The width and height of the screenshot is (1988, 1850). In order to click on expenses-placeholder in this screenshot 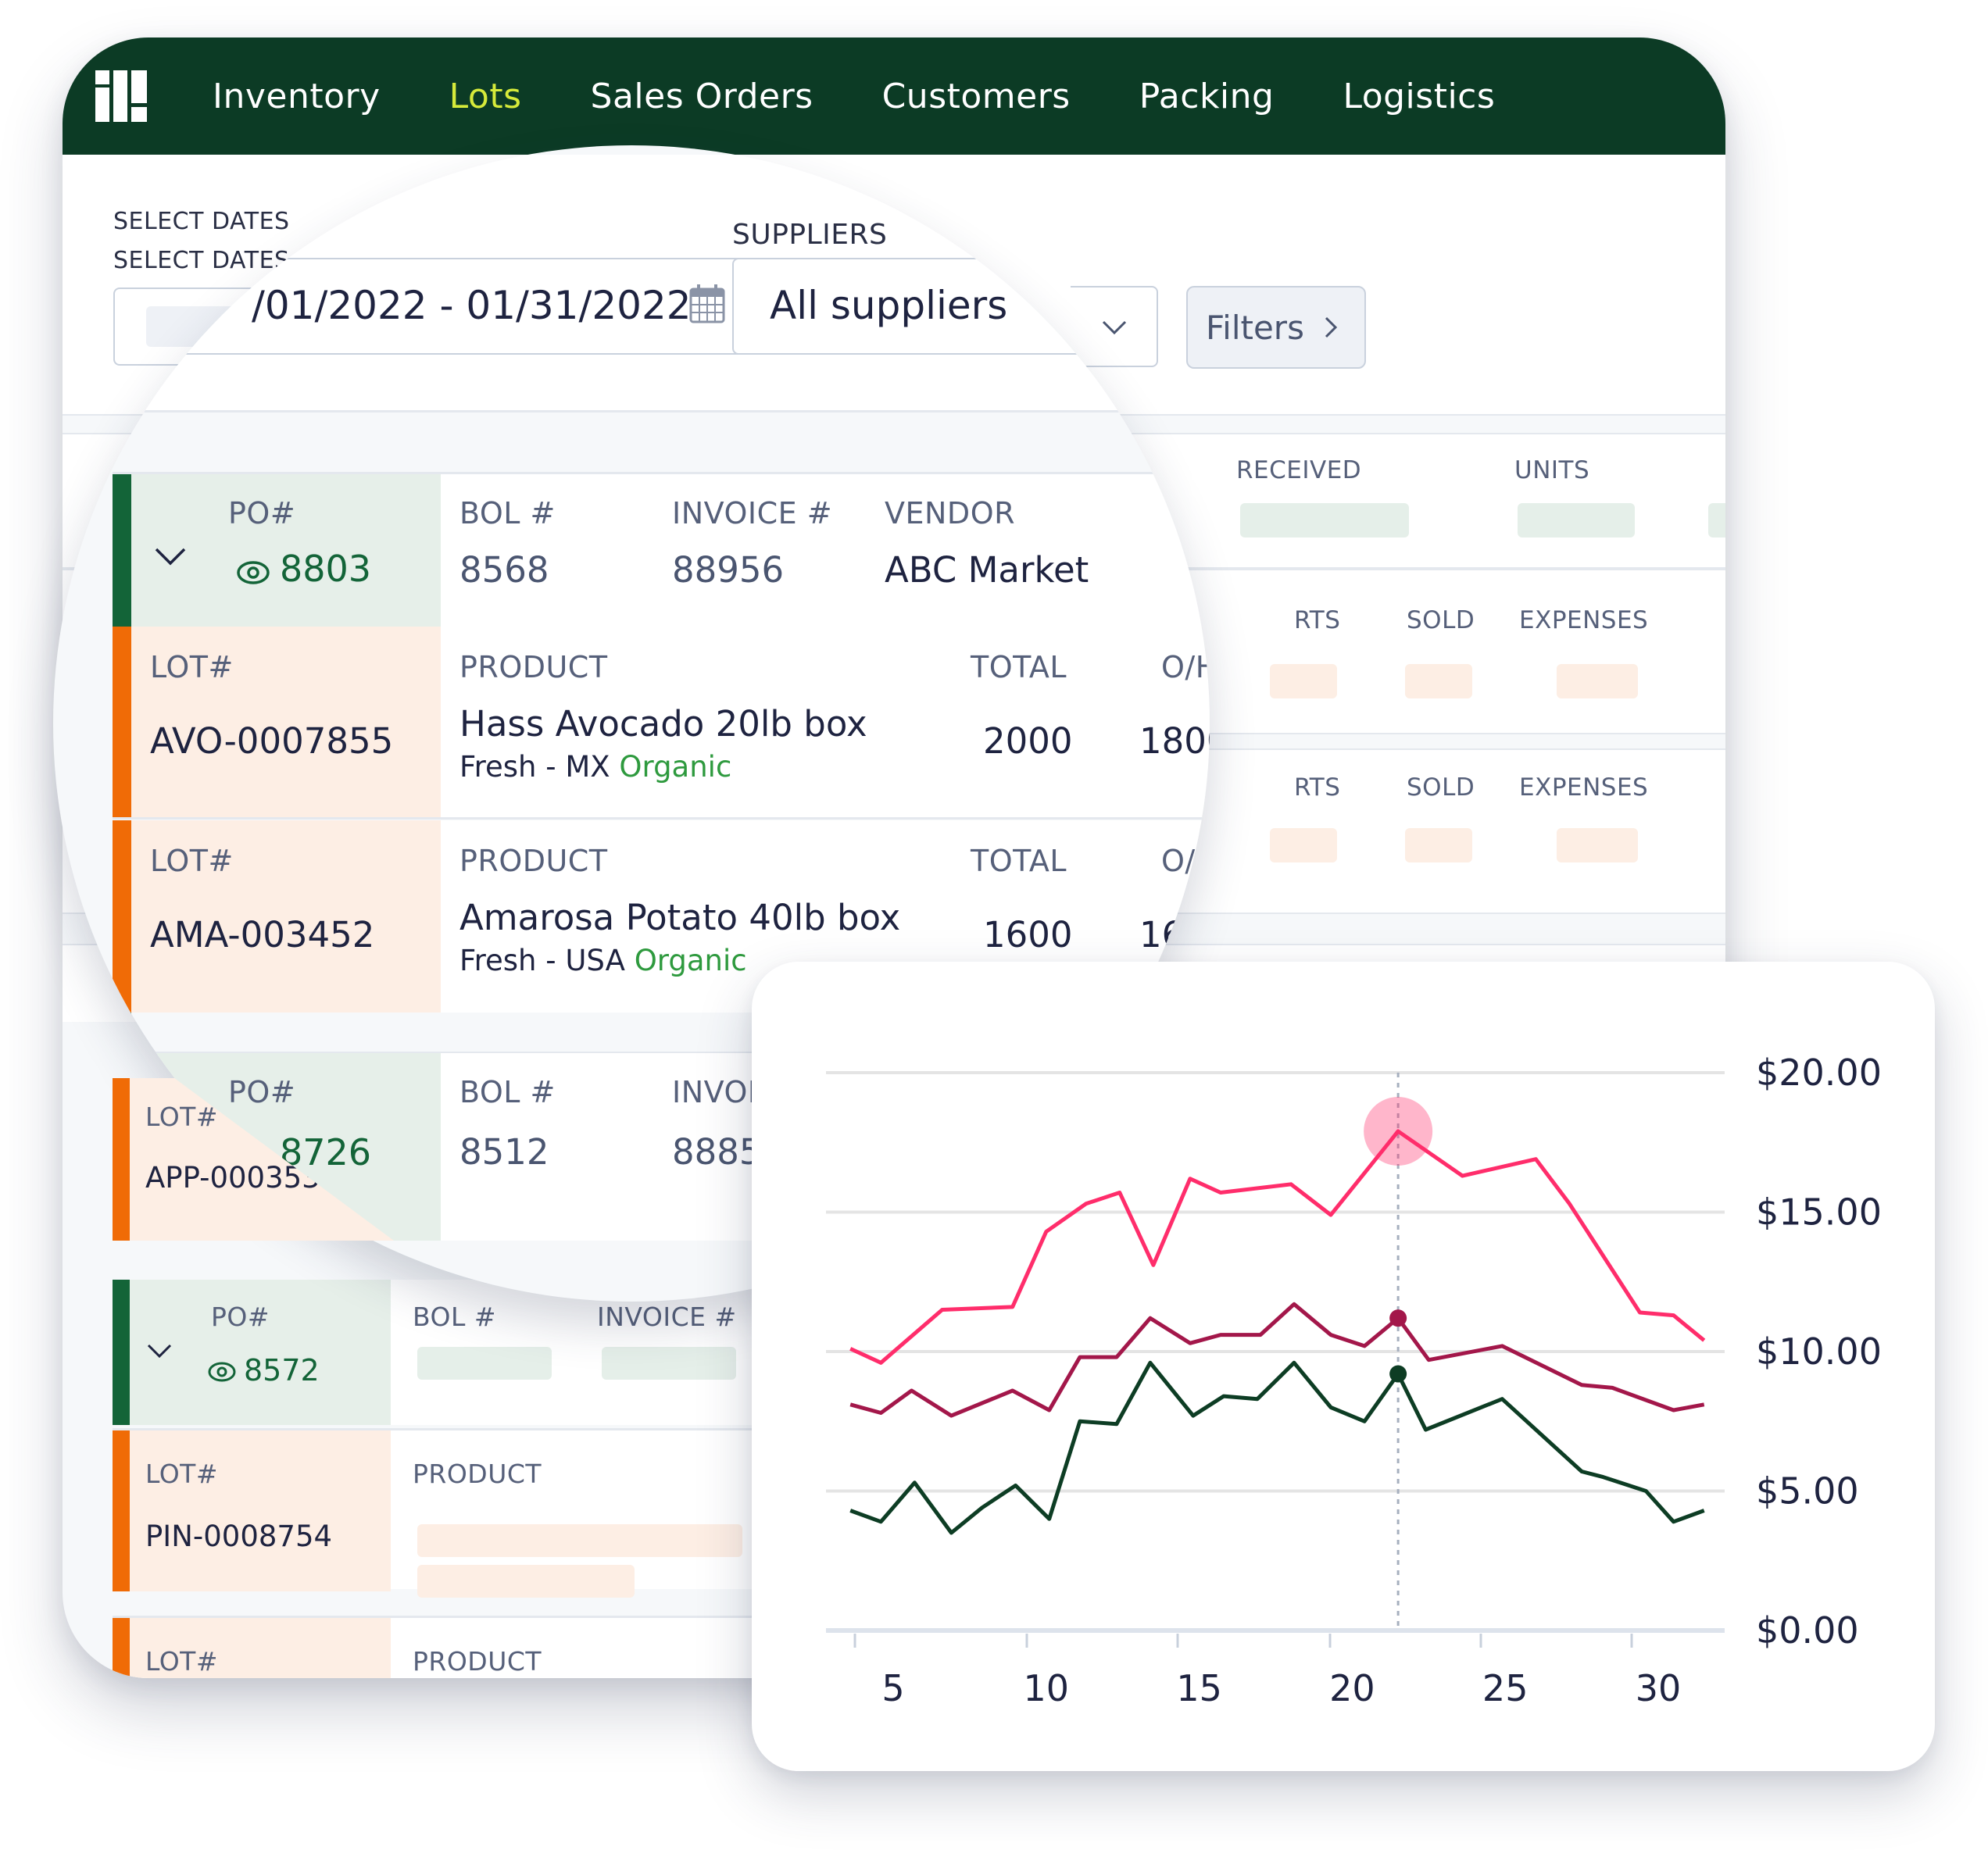, I will do `click(1597, 845)`.